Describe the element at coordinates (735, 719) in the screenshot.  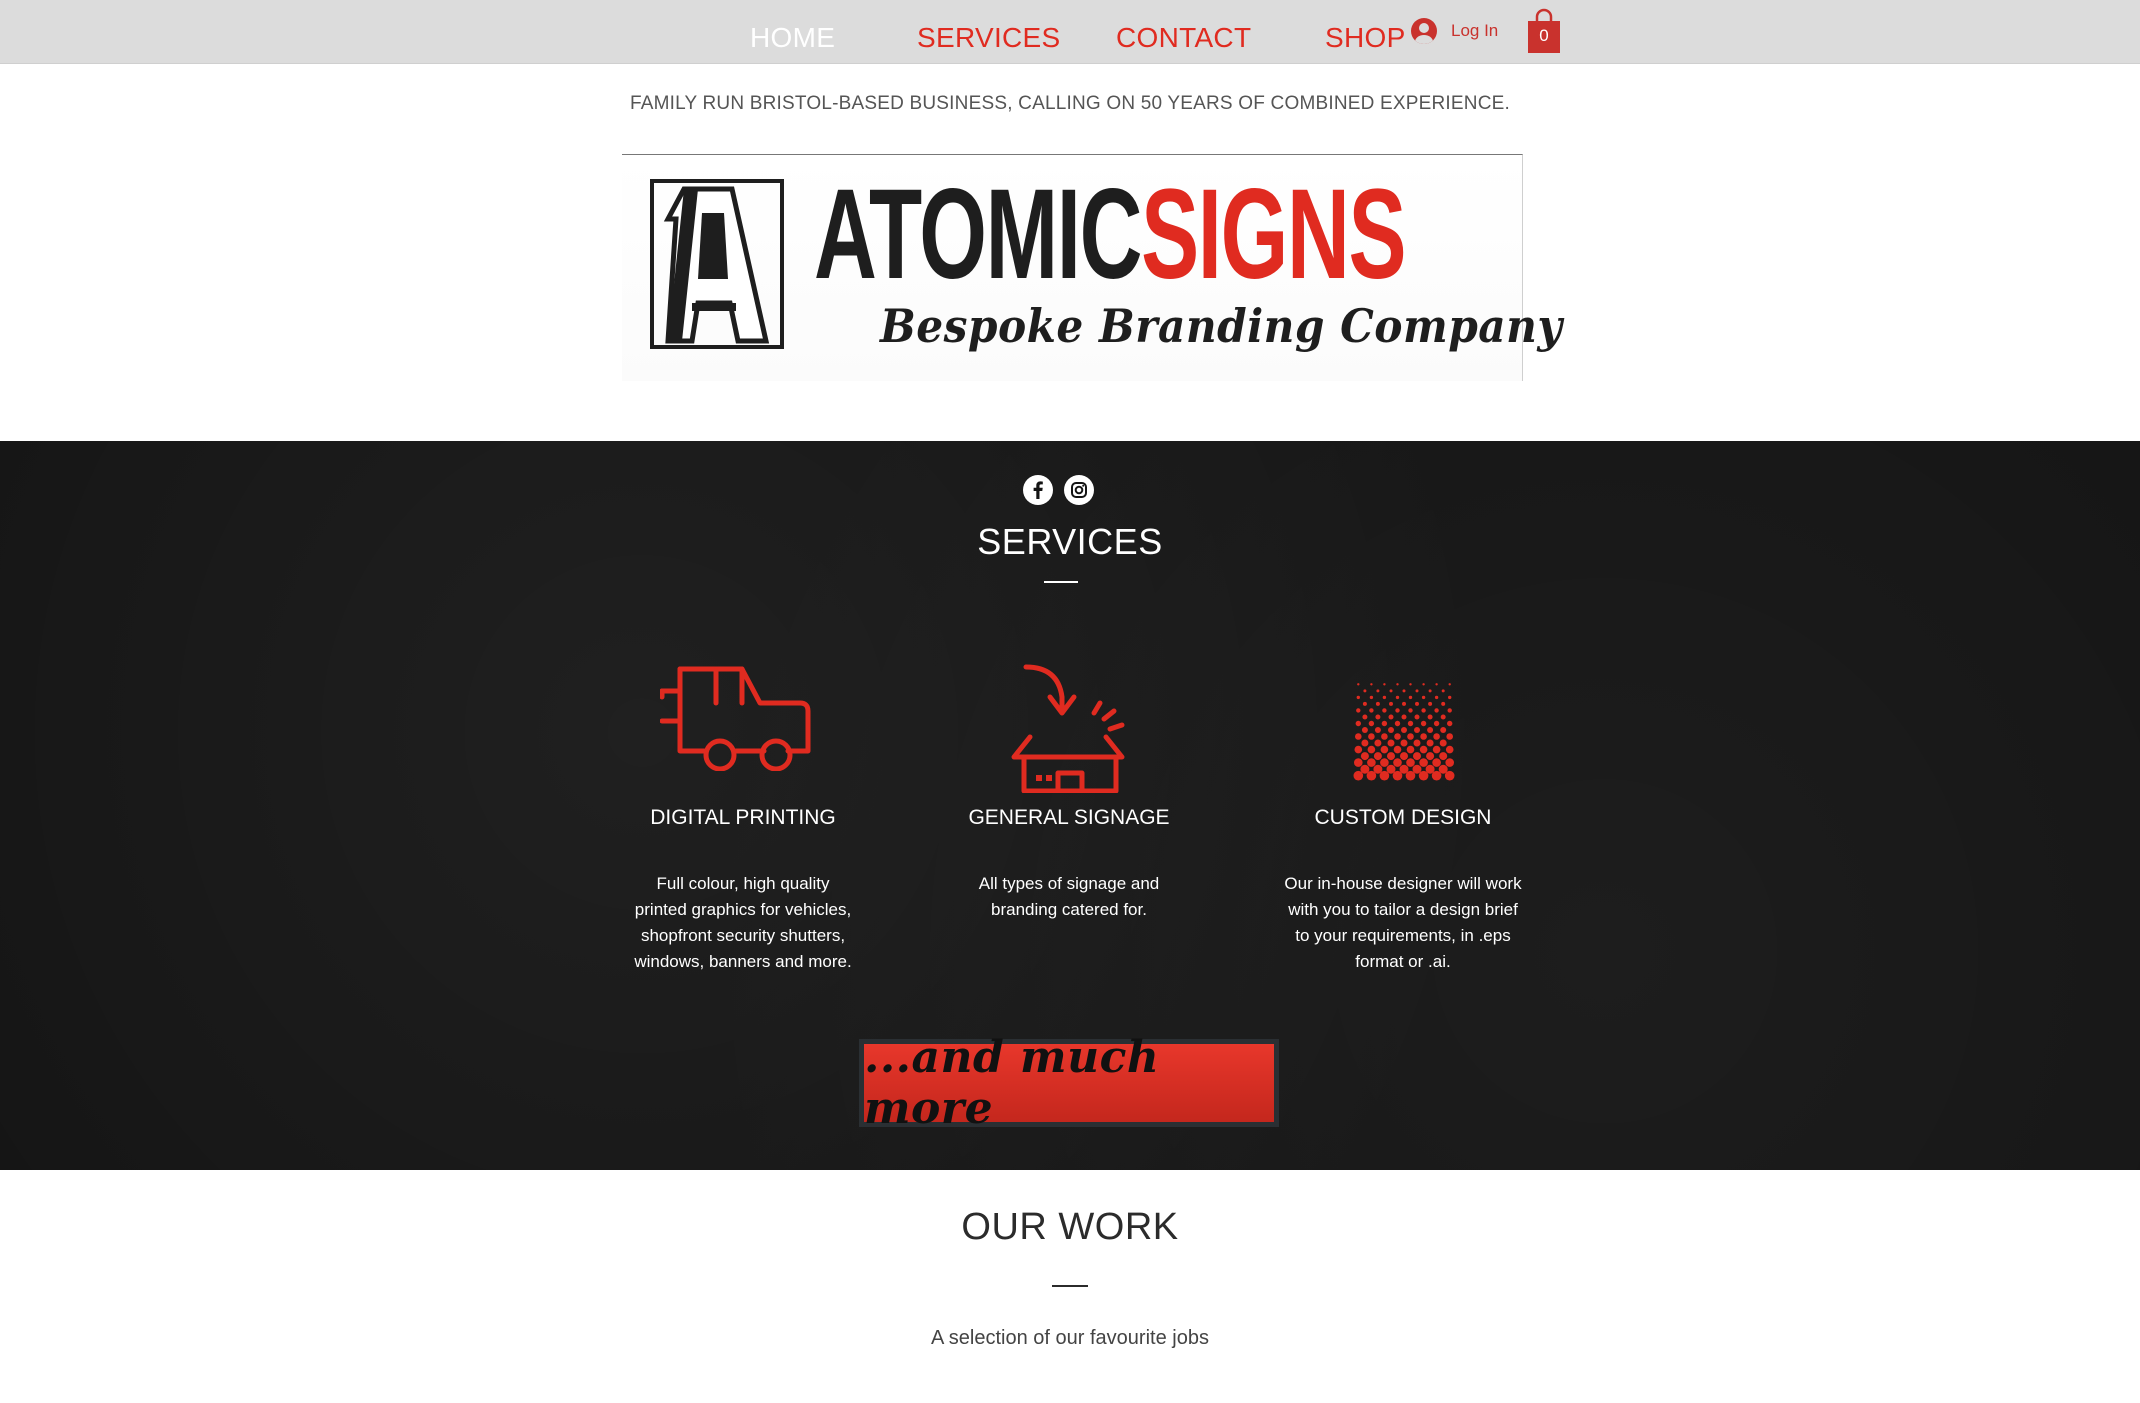
I see `delivery-van-icon` at that location.